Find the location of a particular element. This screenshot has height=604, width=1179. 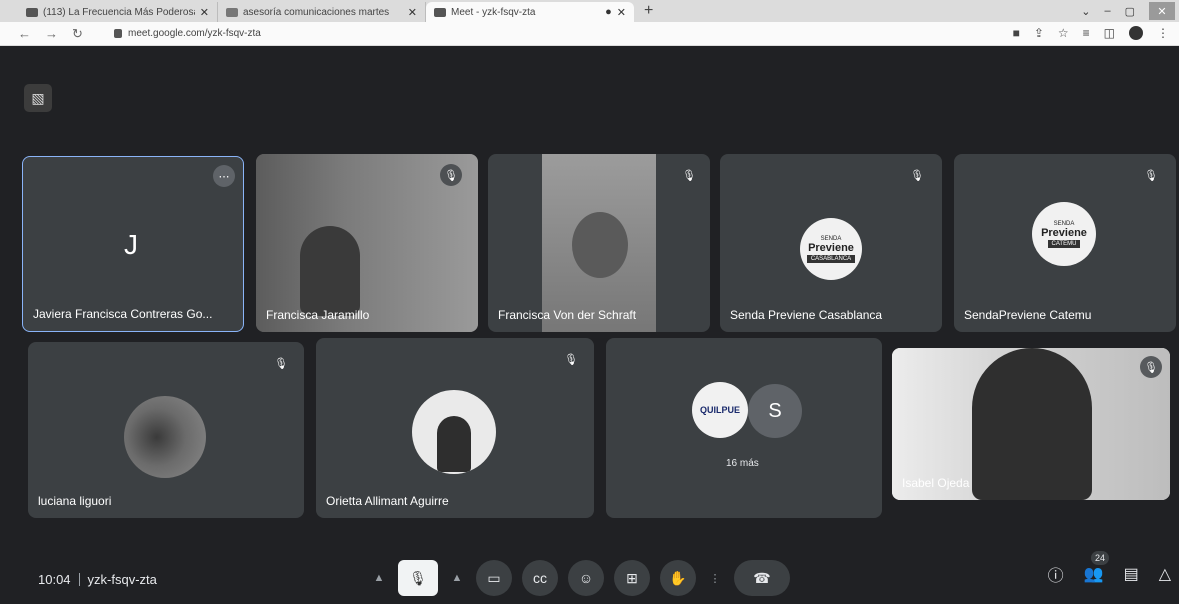

profile-avatar is located at coordinates (1136, 33).